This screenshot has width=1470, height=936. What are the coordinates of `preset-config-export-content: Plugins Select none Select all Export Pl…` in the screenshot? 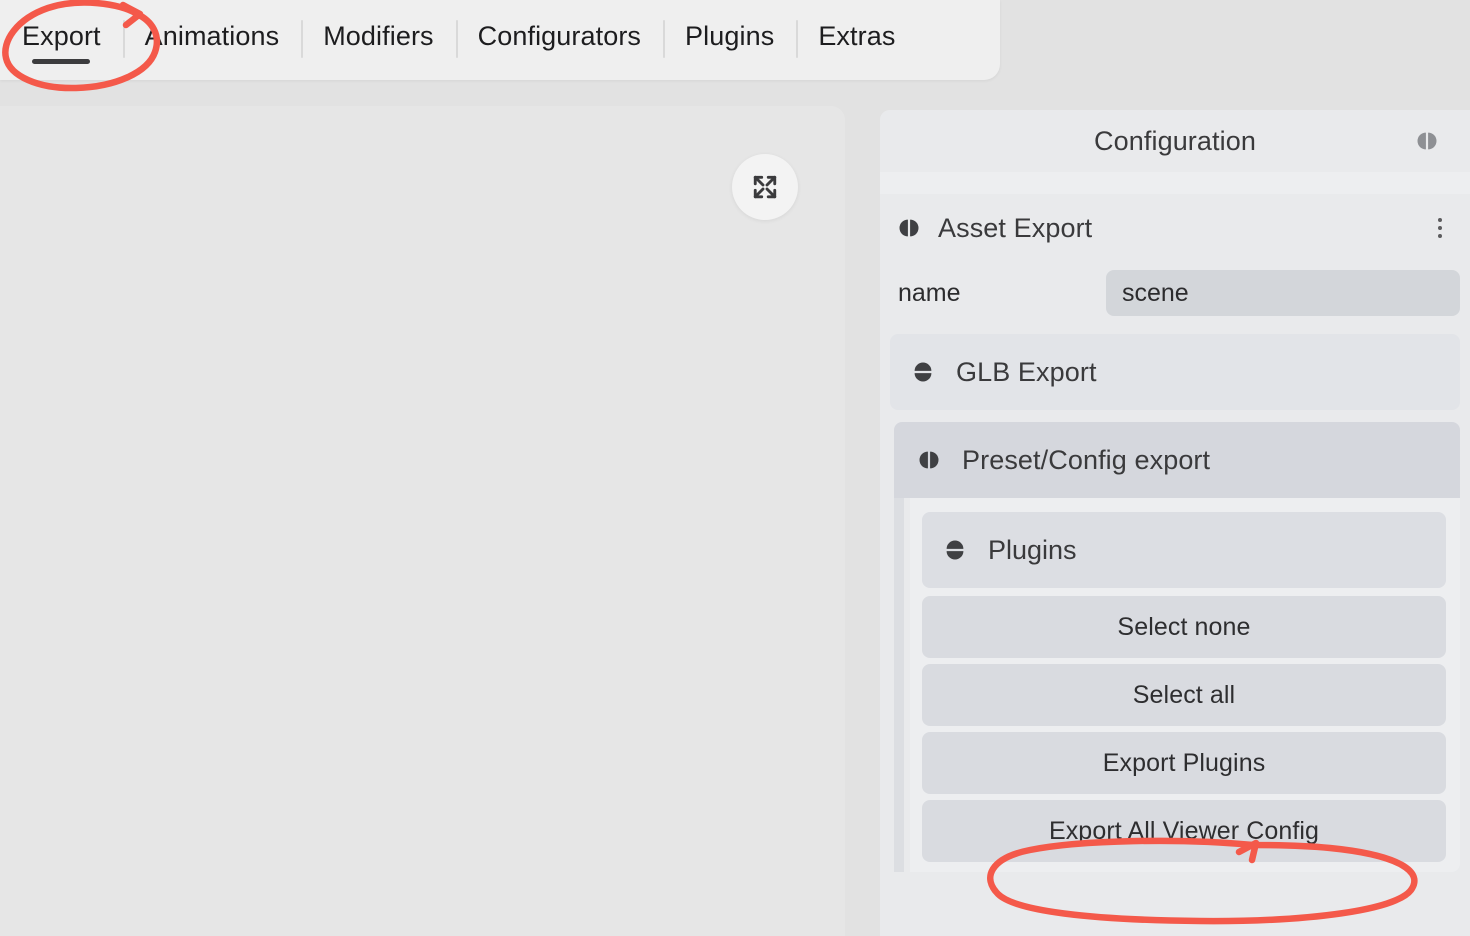 It's located at (1185, 685).